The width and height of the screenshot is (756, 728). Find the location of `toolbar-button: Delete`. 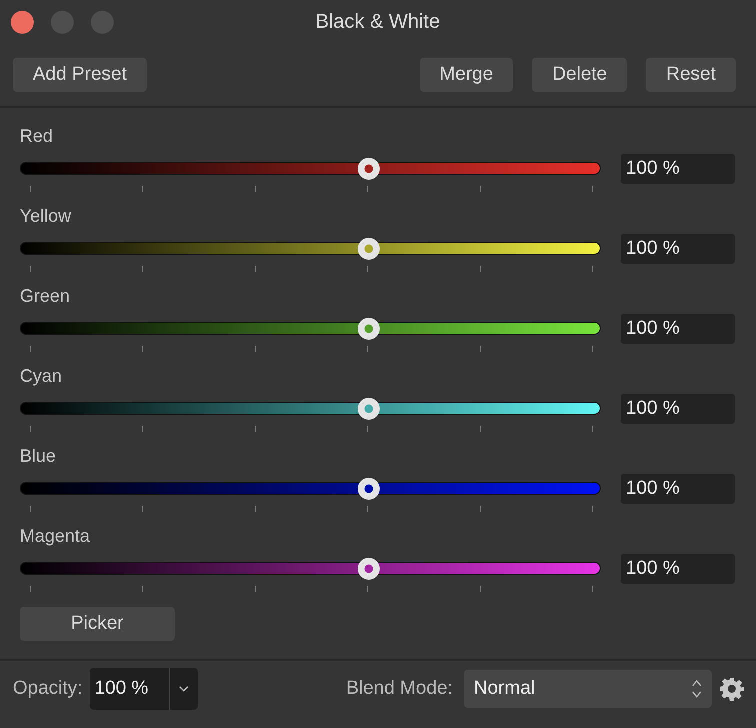

toolbar-button: Delete is located at coordinates (580, 75).